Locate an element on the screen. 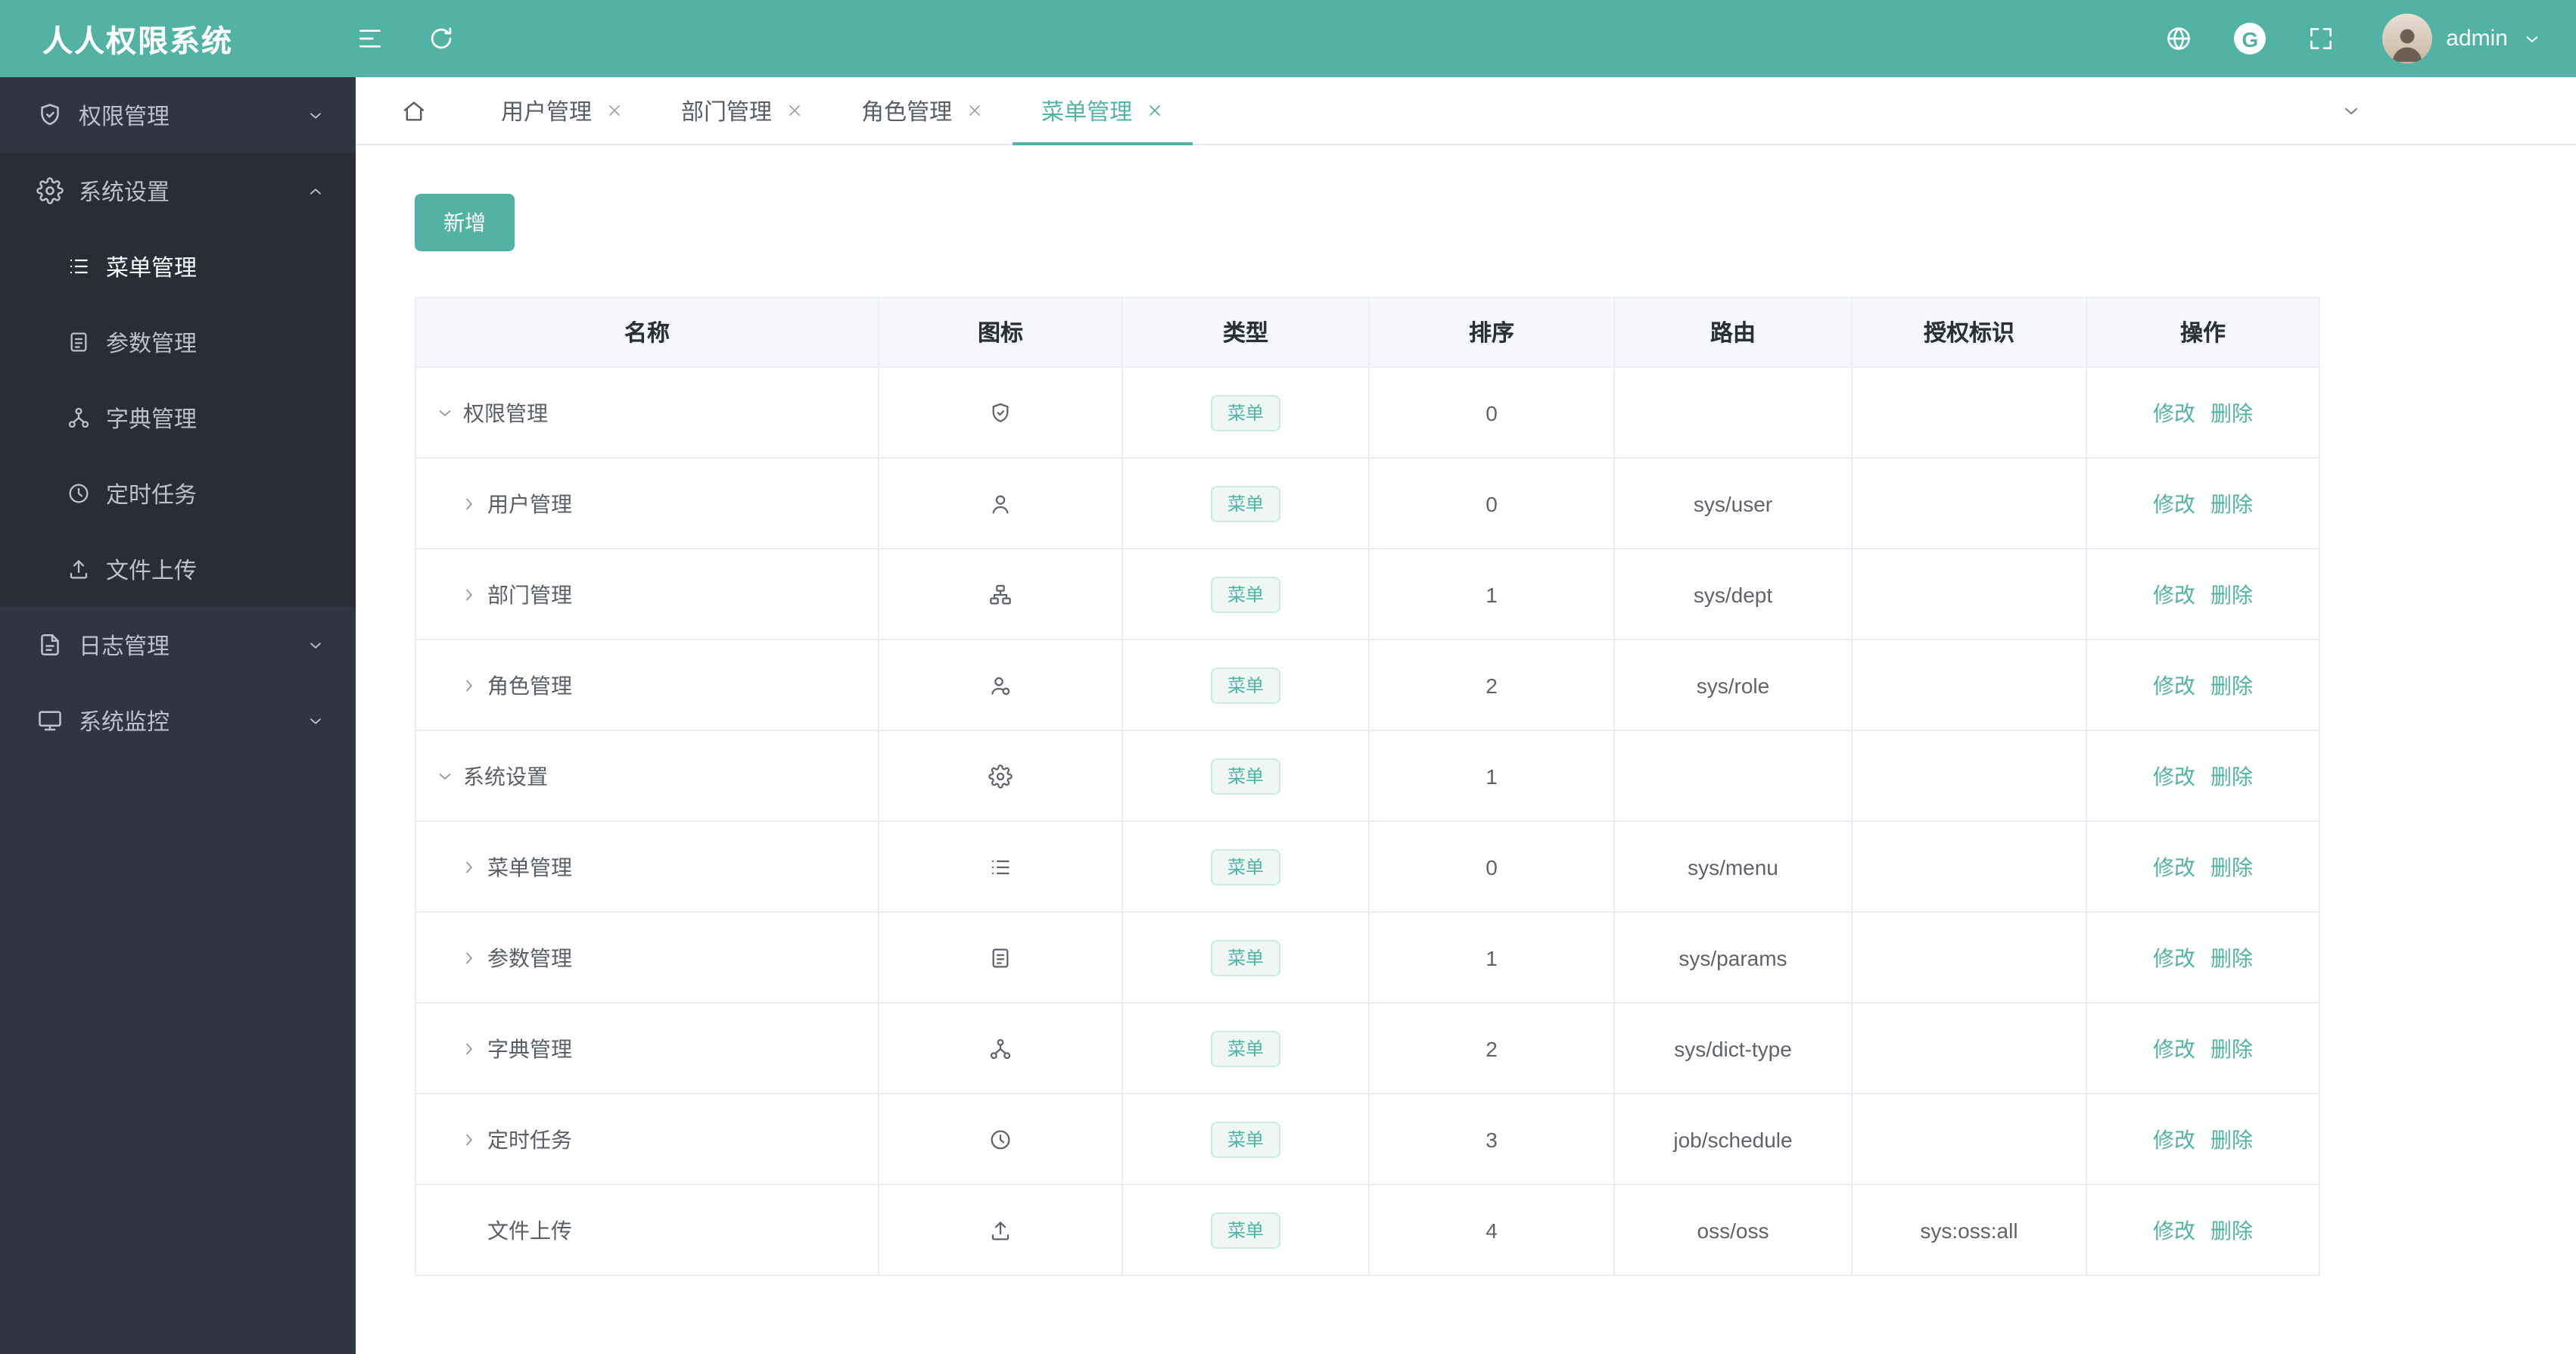  gitee-icon: G is located at coordinates (2250, 38).